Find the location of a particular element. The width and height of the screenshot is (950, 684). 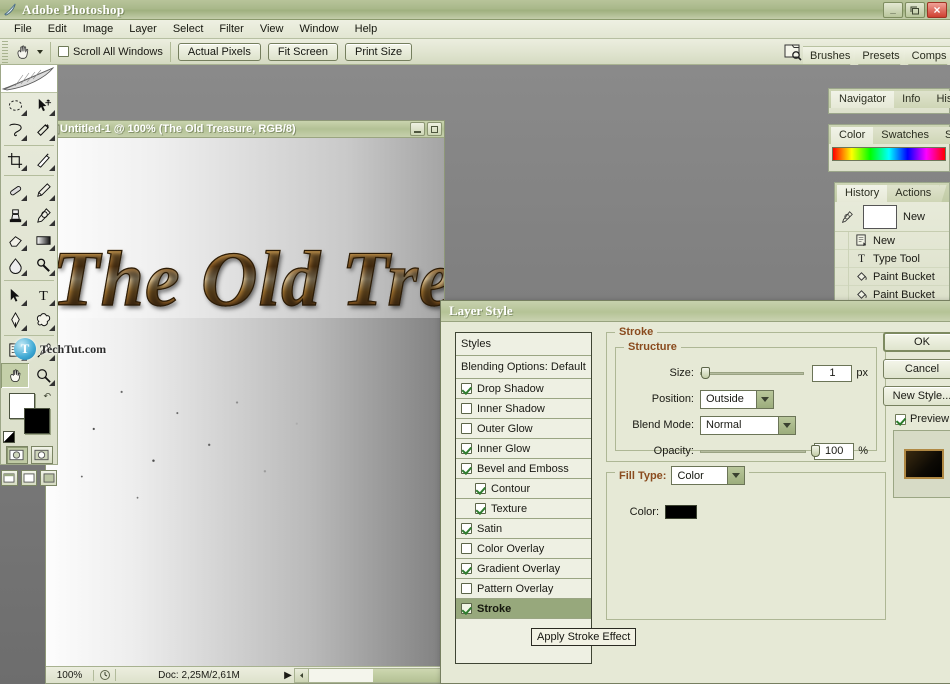

menu-help: Help is located at coordinates (366, 29).